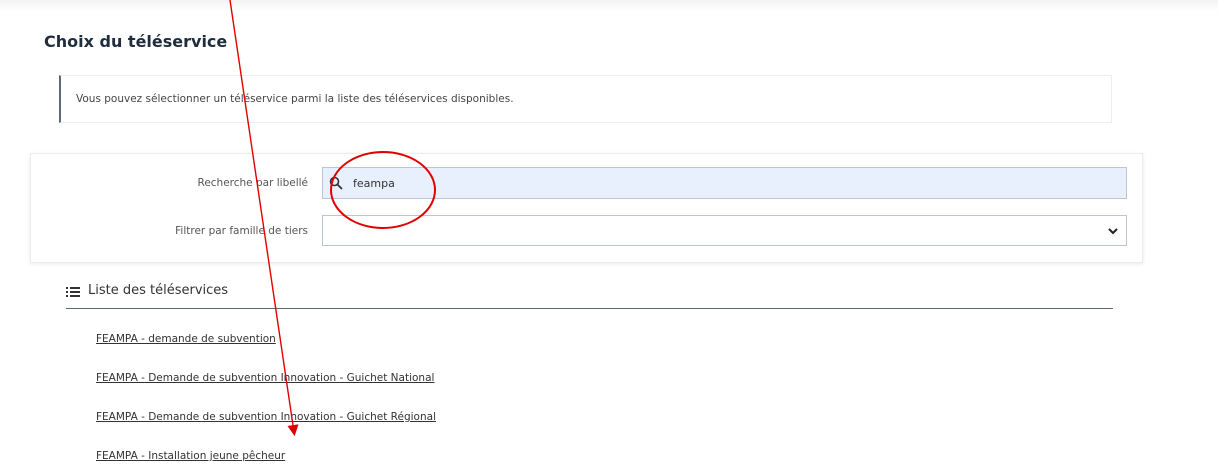  What do you see at coordinates (1113, 231) in the screenshot?
I see `chevron-down-icon` at bounding box center [1113, 231].